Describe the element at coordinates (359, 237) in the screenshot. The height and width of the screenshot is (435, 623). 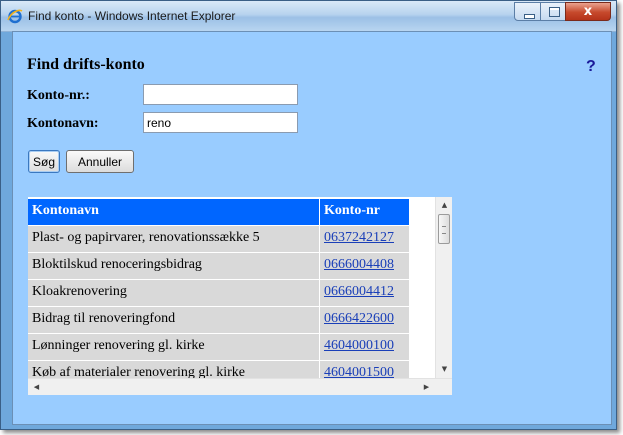
I see `konto-nr-link: 0637242127` at that location.